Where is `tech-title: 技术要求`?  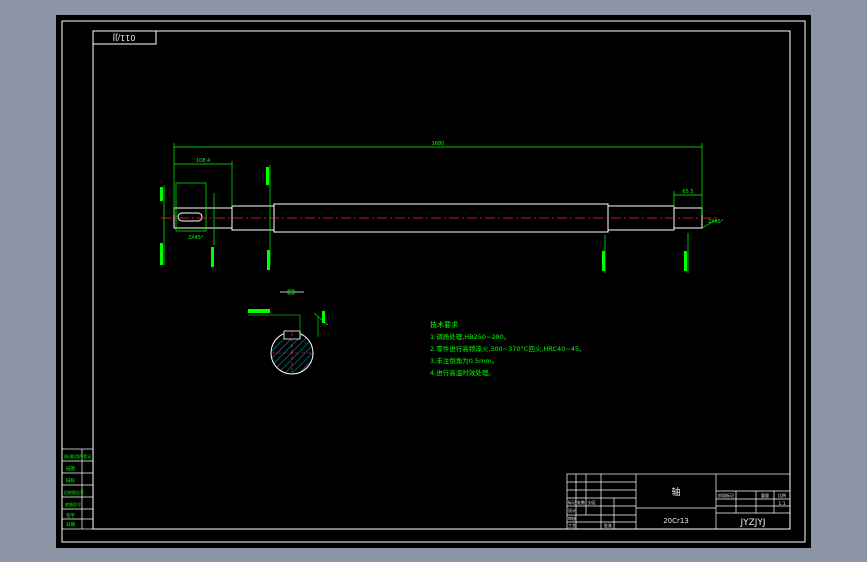
tech-title: 技术要求 is located at coordinates (444, 324).